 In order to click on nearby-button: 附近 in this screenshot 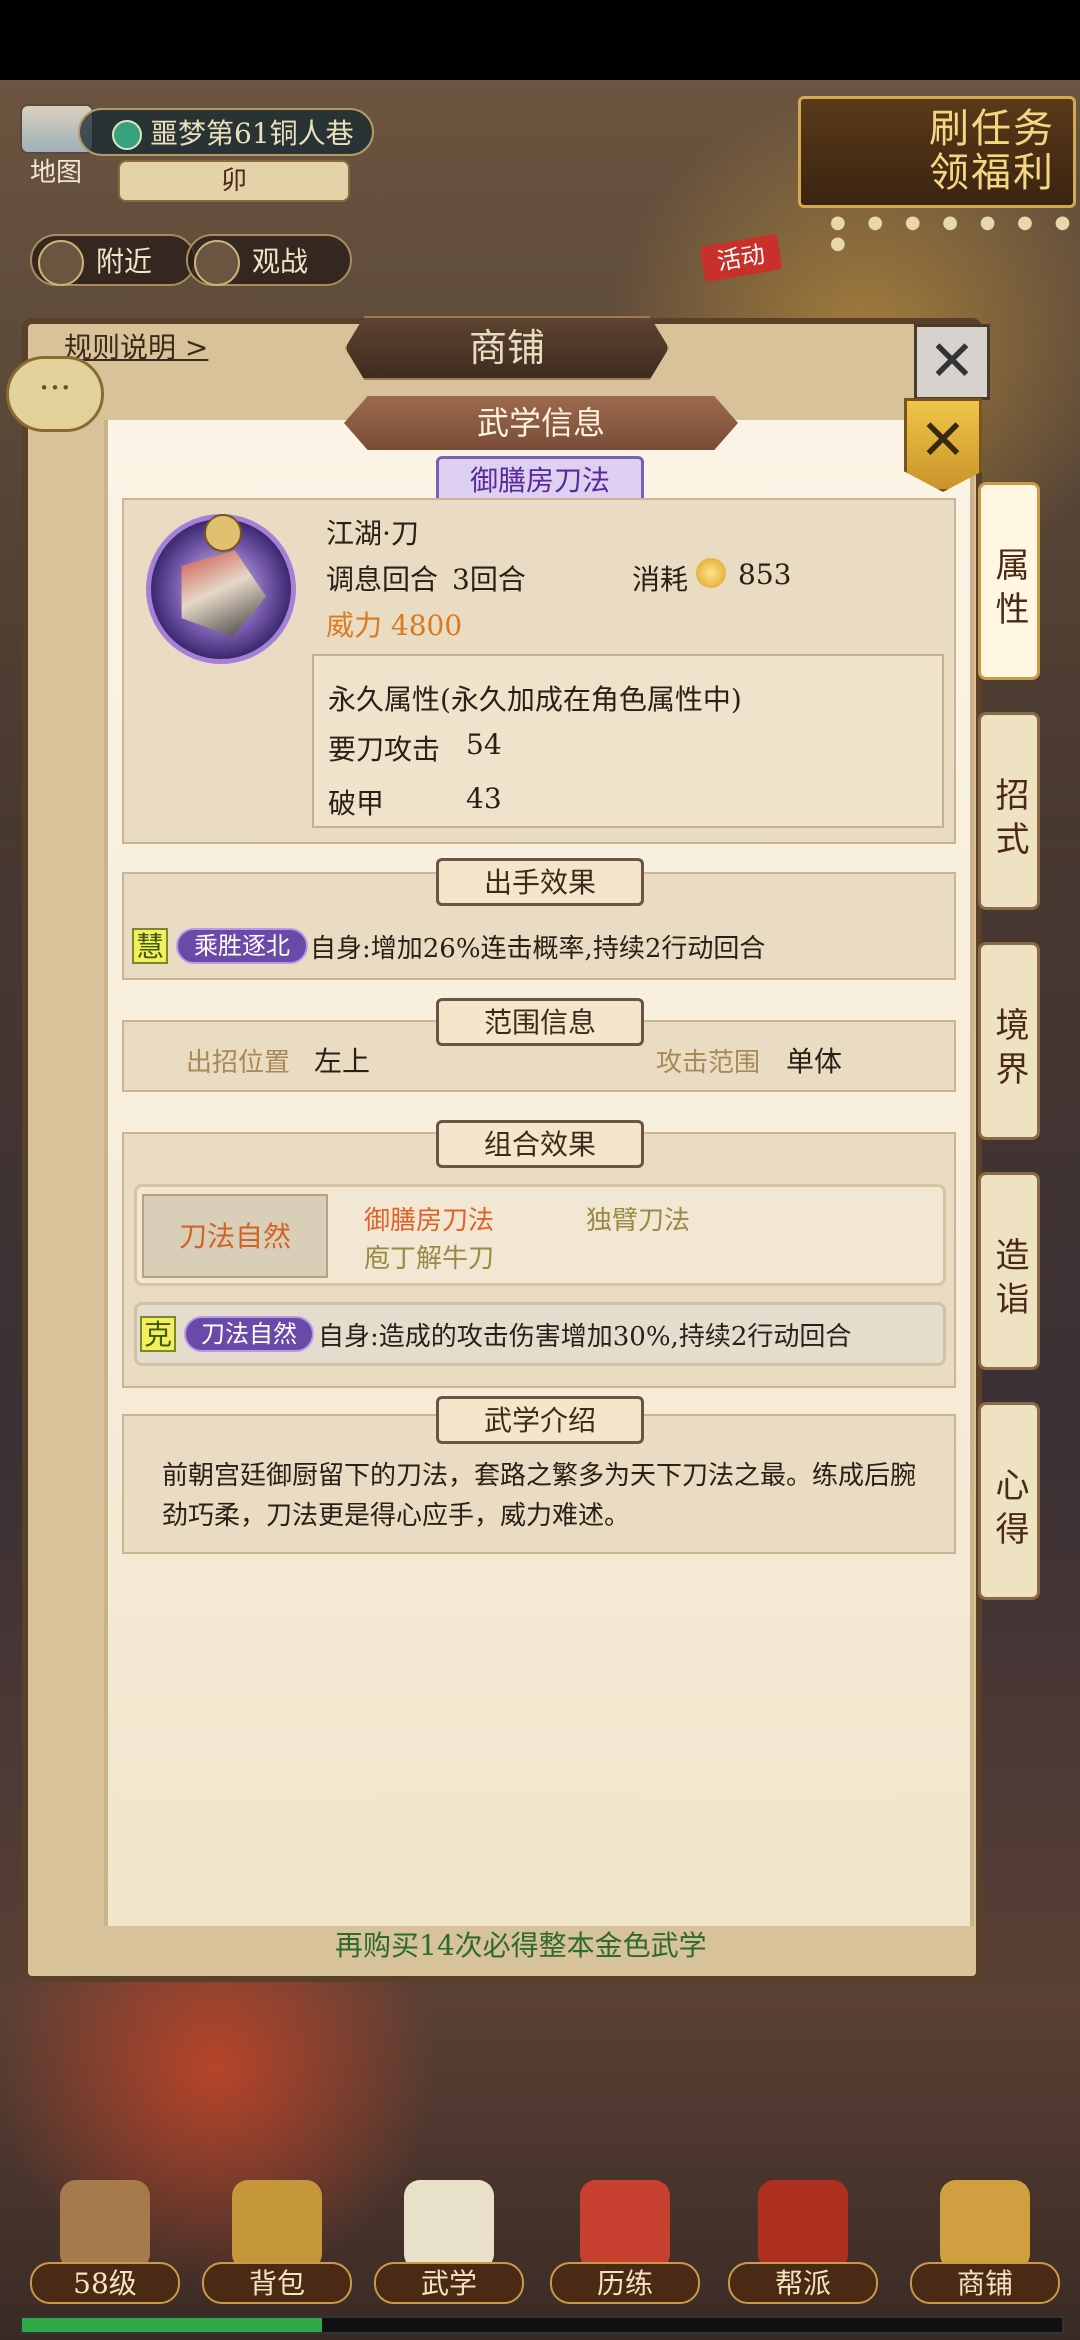, I will do `click(113, 260)`.